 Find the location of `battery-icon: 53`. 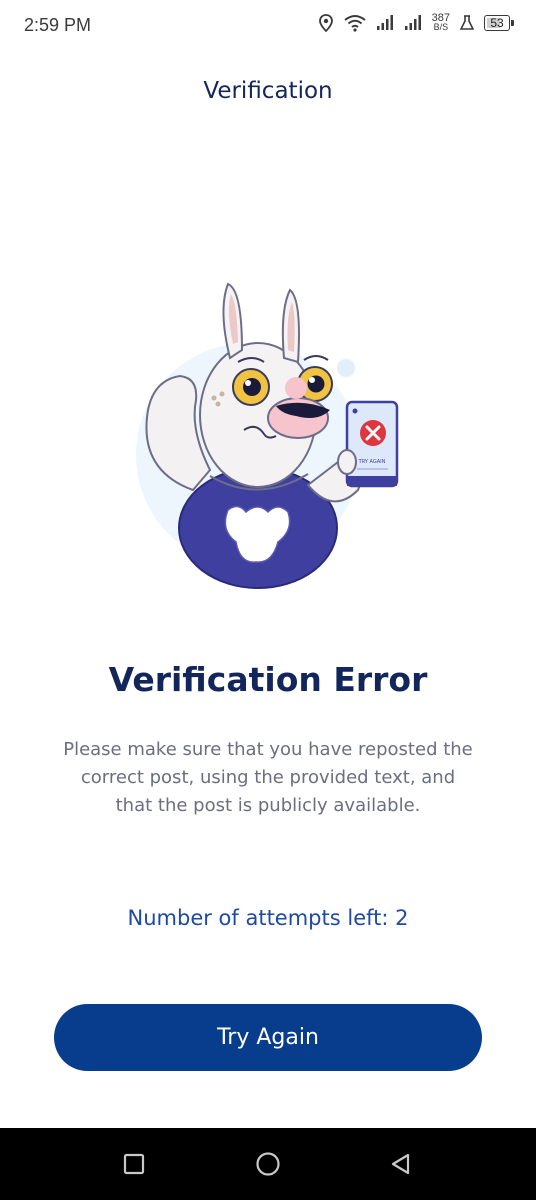

battery-icon: 53 is located at coordinates (499, 23).